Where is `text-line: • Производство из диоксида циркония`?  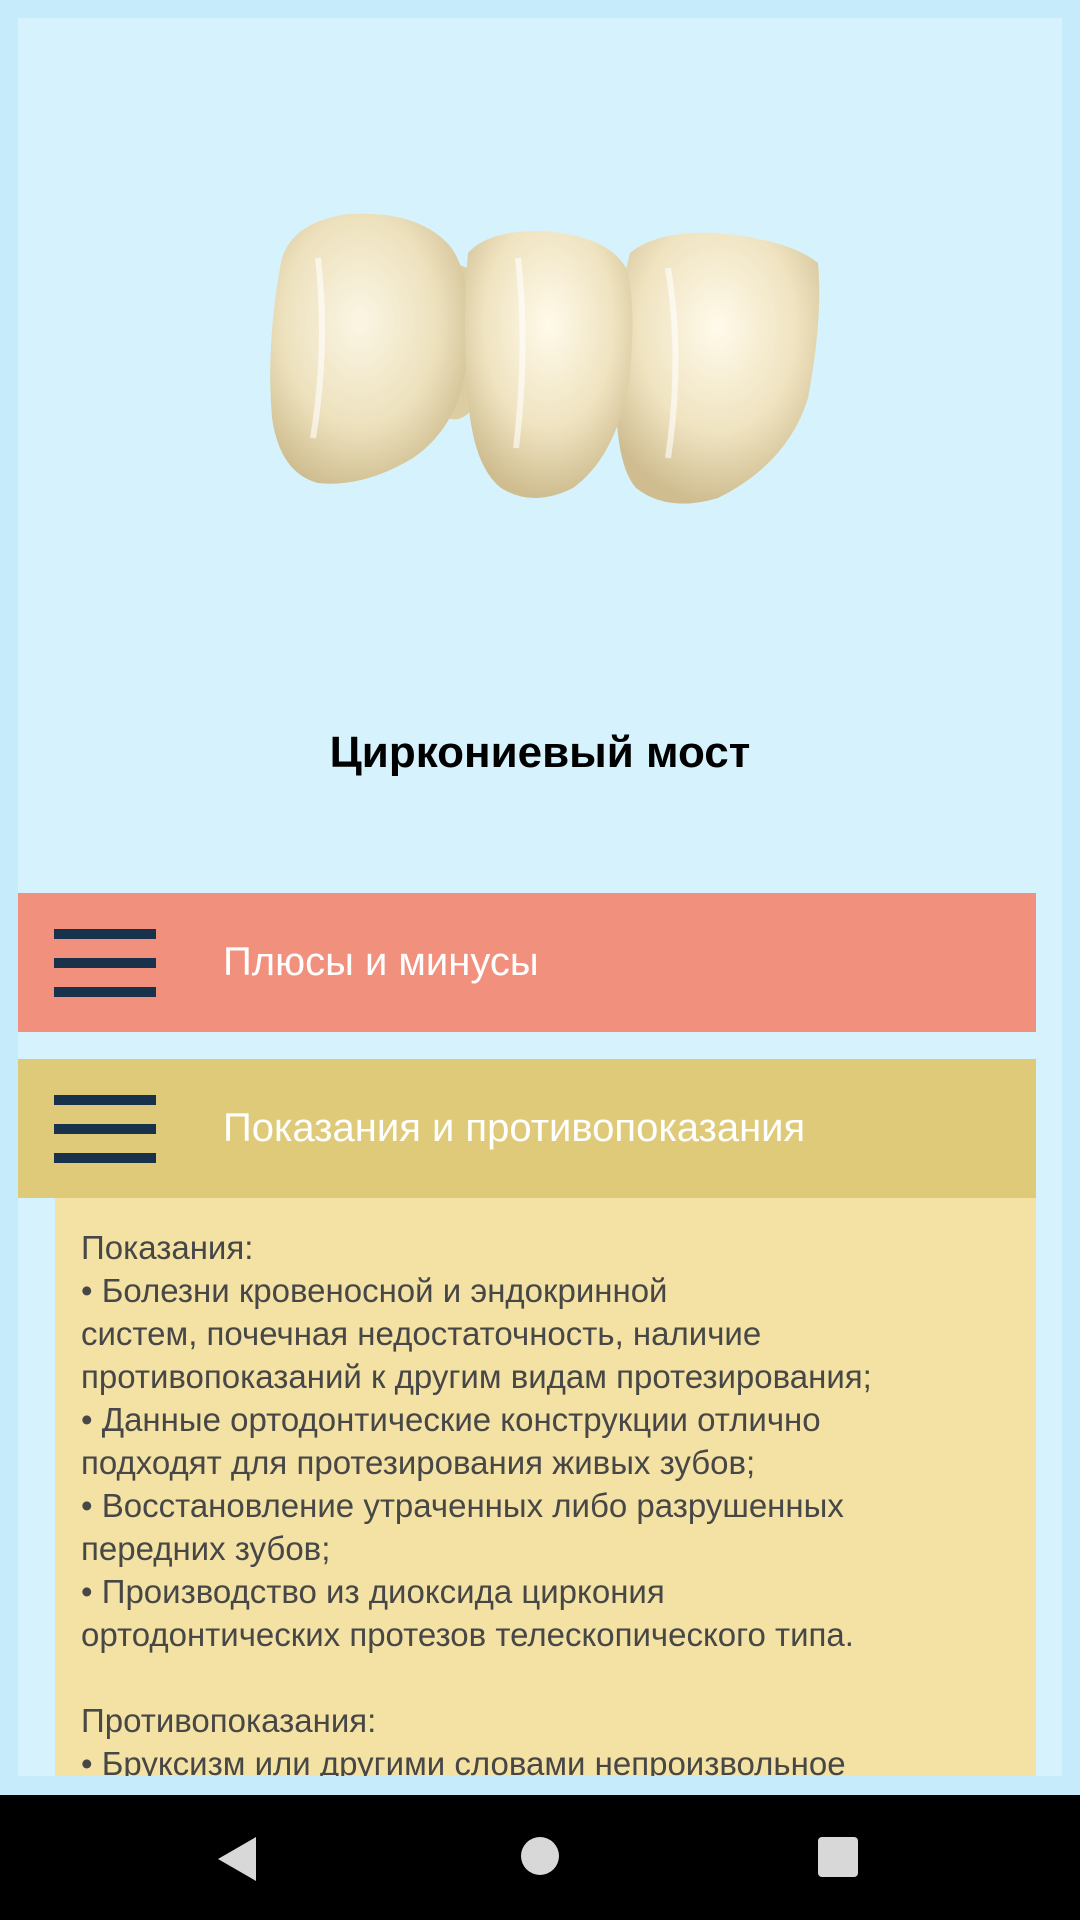 text-line: • Производство из диоксида циркония is located at coordinates (373, 1591).